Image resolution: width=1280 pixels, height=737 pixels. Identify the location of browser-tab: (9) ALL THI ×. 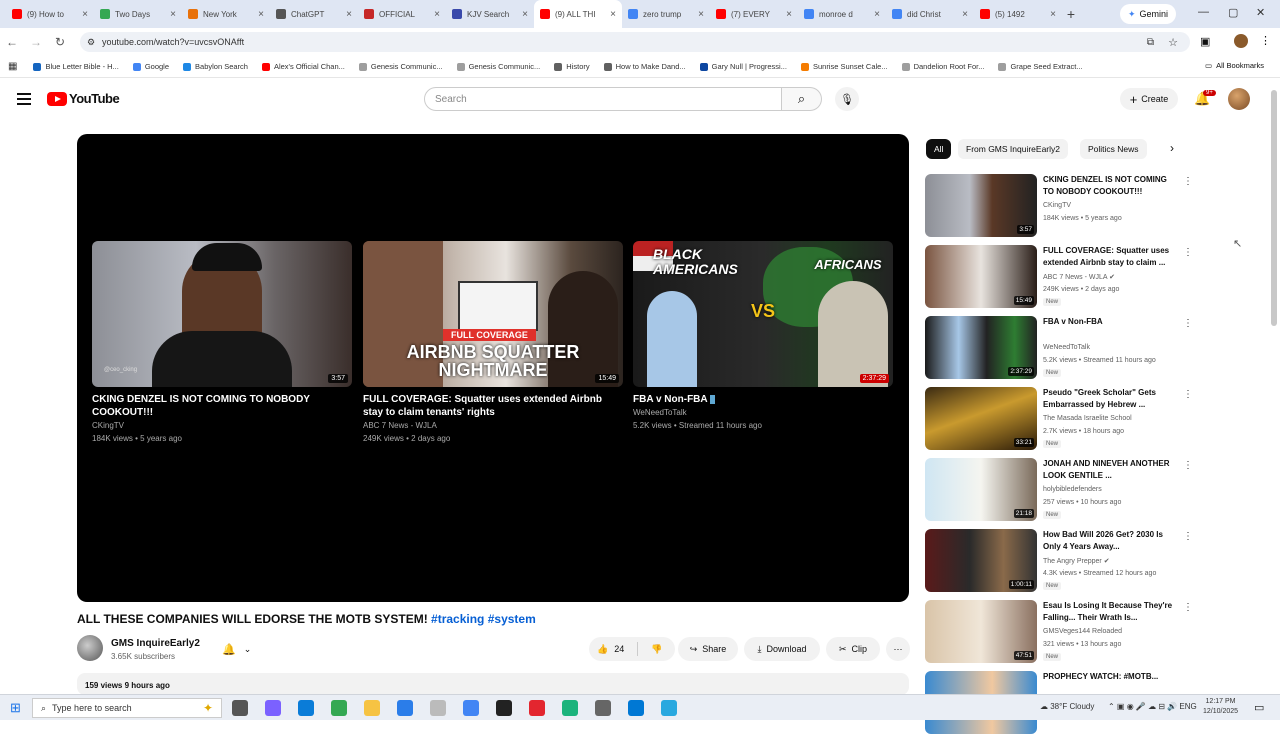
(578, 14).